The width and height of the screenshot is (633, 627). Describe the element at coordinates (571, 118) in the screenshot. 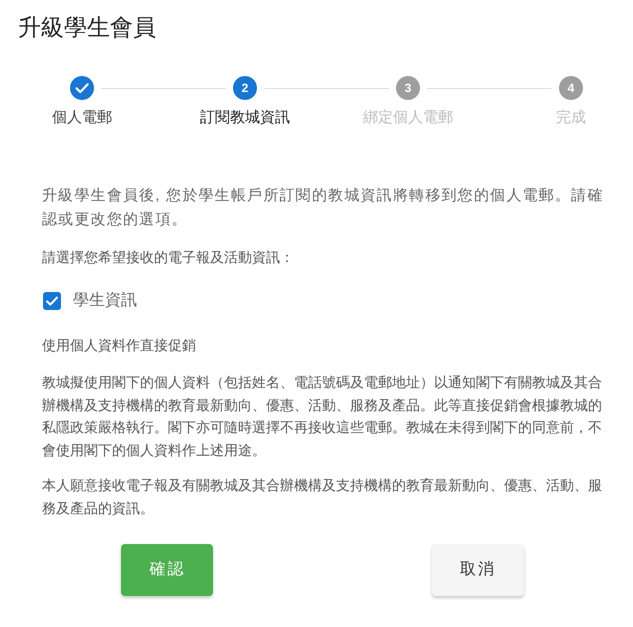

I see `step-label: 完成` at that location.